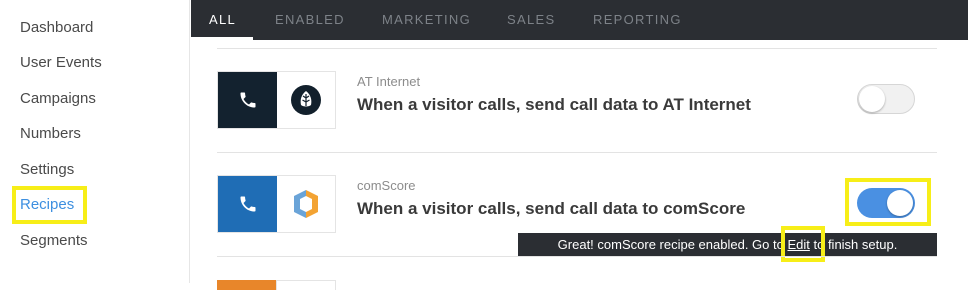 This screenshot has width=968, height=290. I want to click on toast-text-before: Great! comScore recipe enabled. Go to, so click(672, 244).